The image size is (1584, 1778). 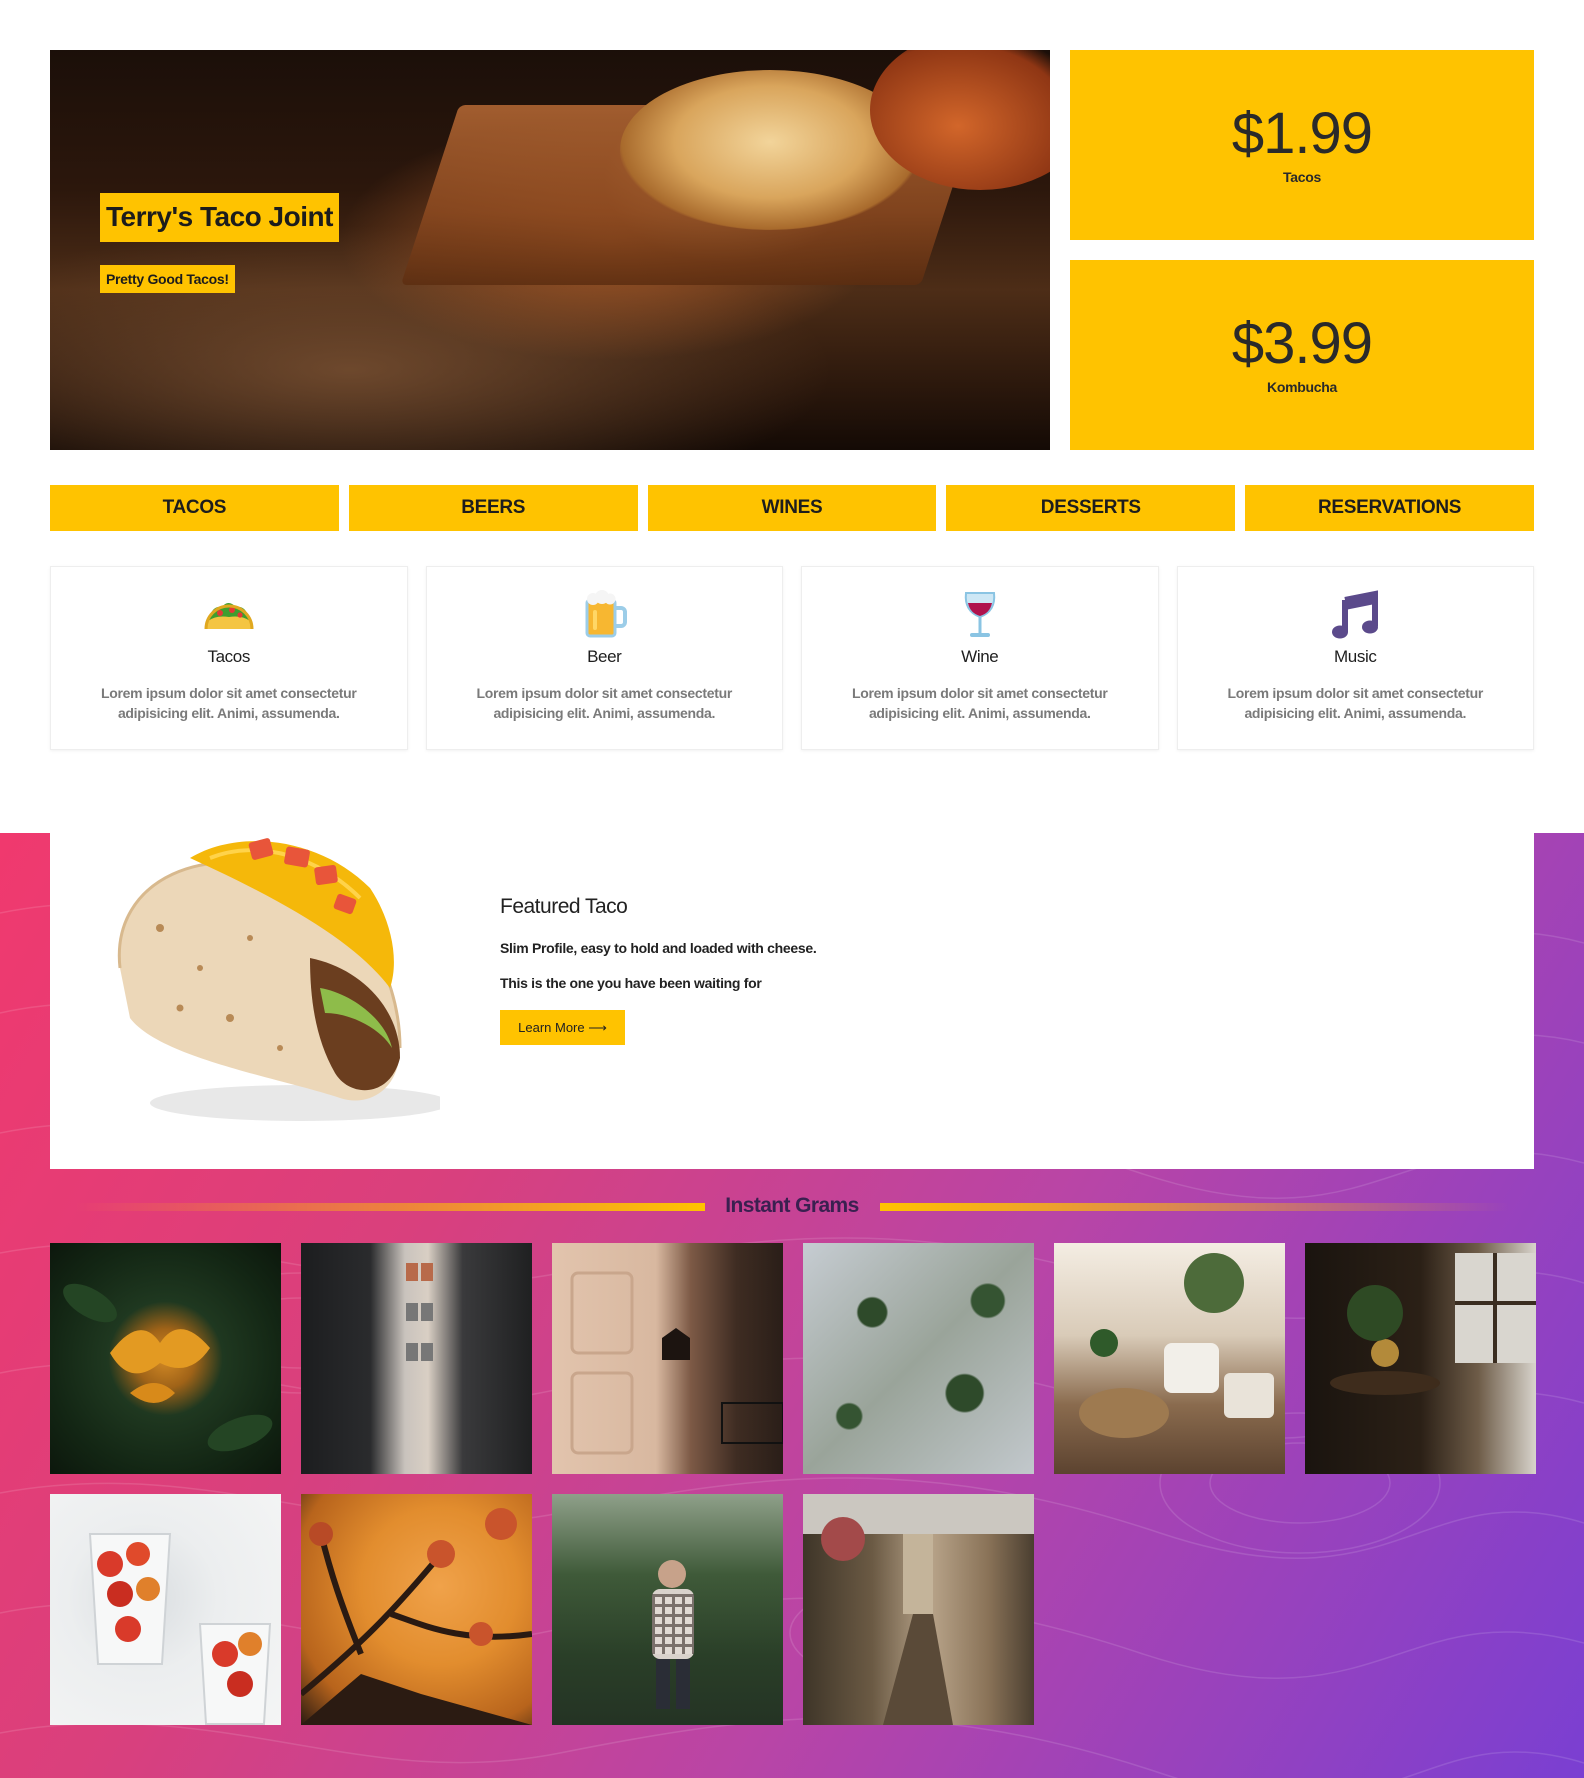 I want to click on feature-title: Wine, so click(x=980, y=656).